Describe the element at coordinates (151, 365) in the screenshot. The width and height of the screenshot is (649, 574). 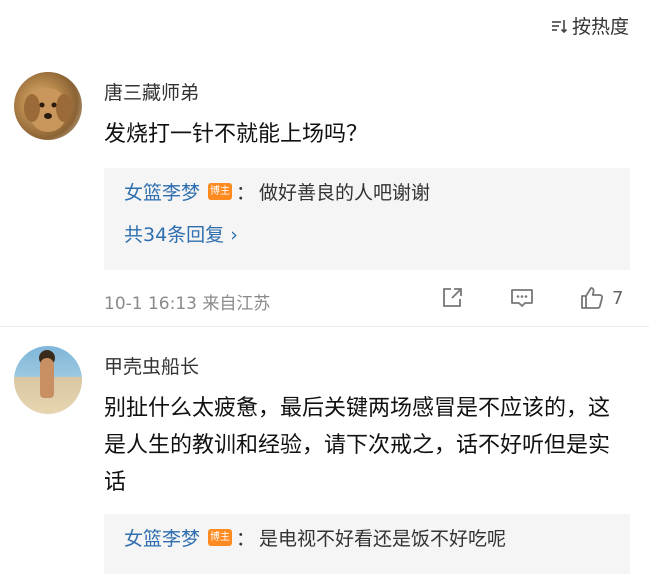
I see `username: 甲壳虫船长` at that location.